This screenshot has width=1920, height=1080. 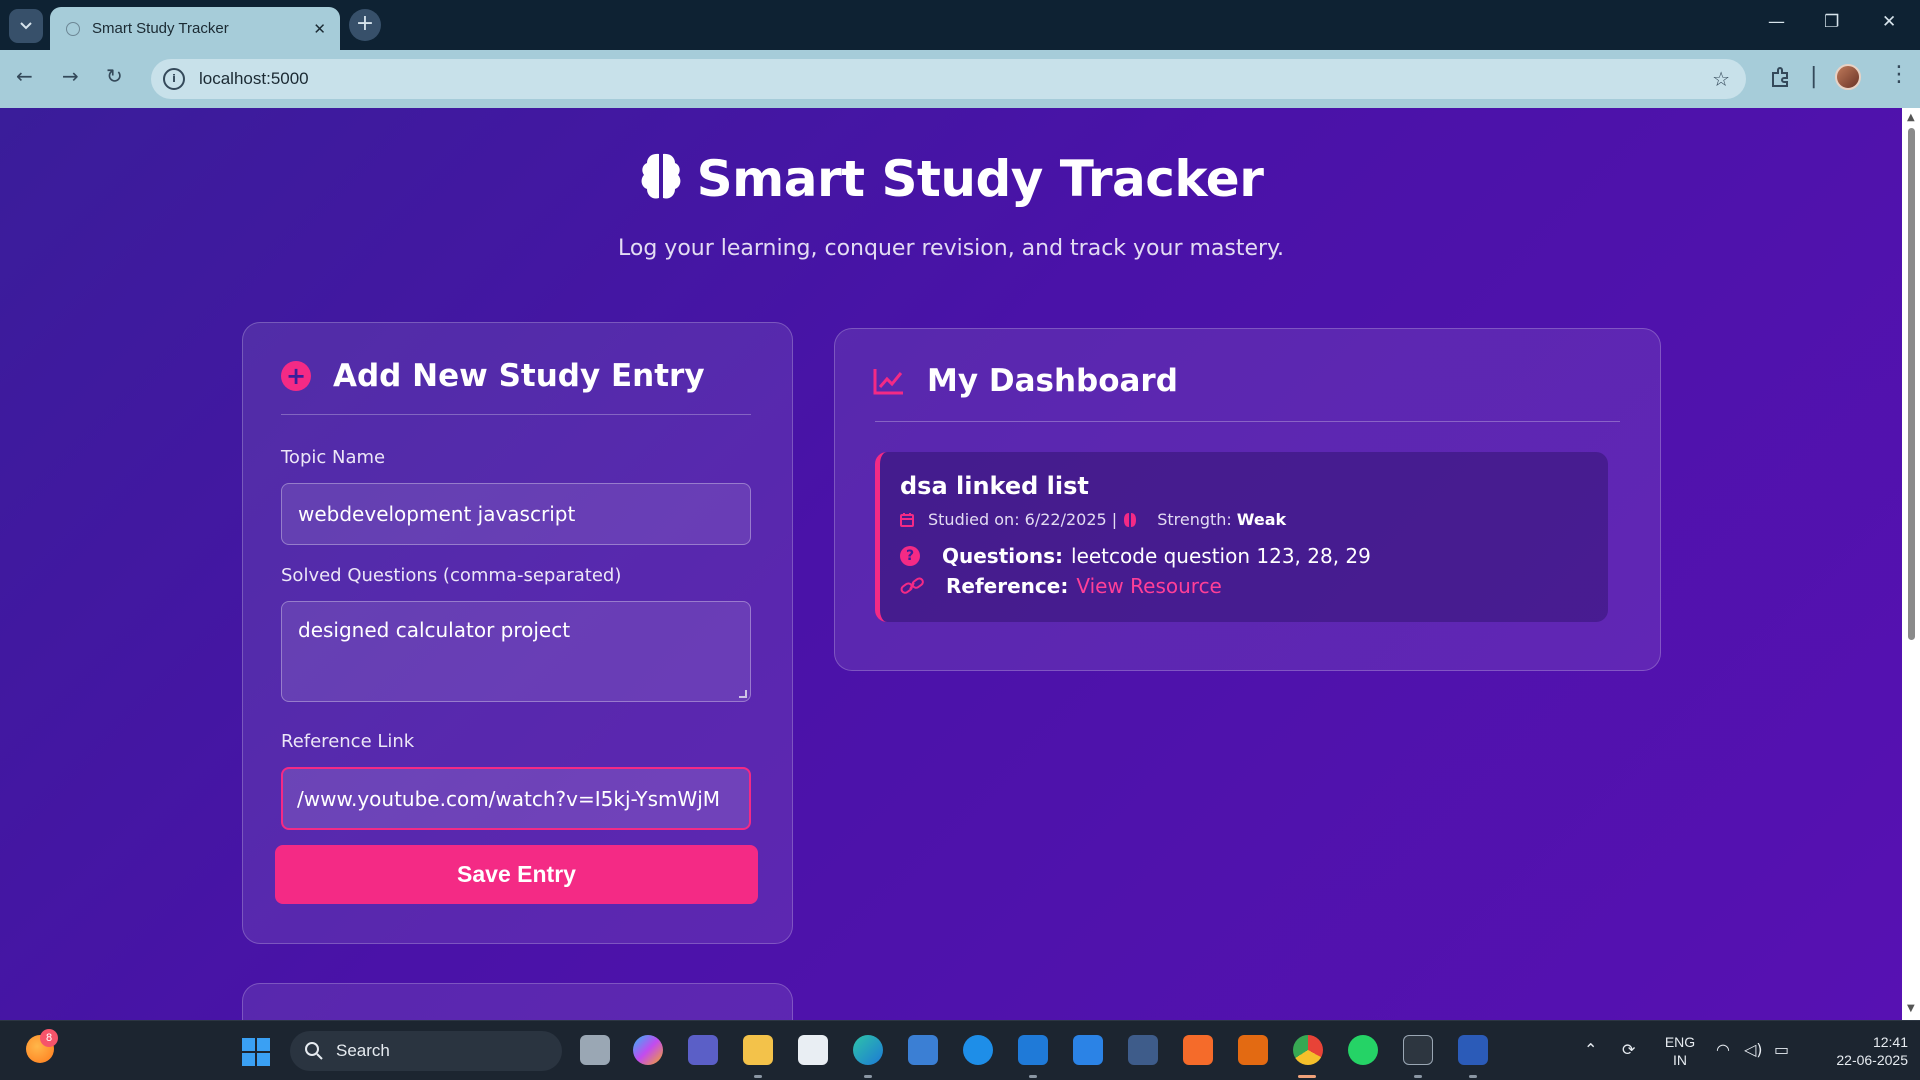 What do you see at coordinates (1781, 79) in the screenshot?
I see `extensions-icon` at bounding box center [1781, 79].